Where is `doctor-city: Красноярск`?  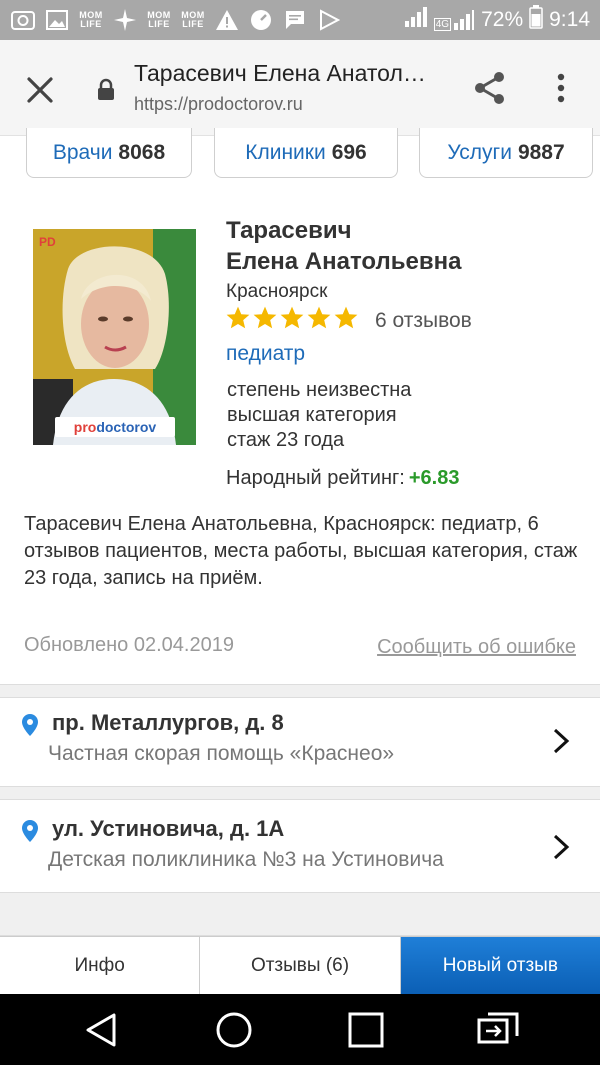 doctor-city: Красноярск is located at coordinates (277, 291).